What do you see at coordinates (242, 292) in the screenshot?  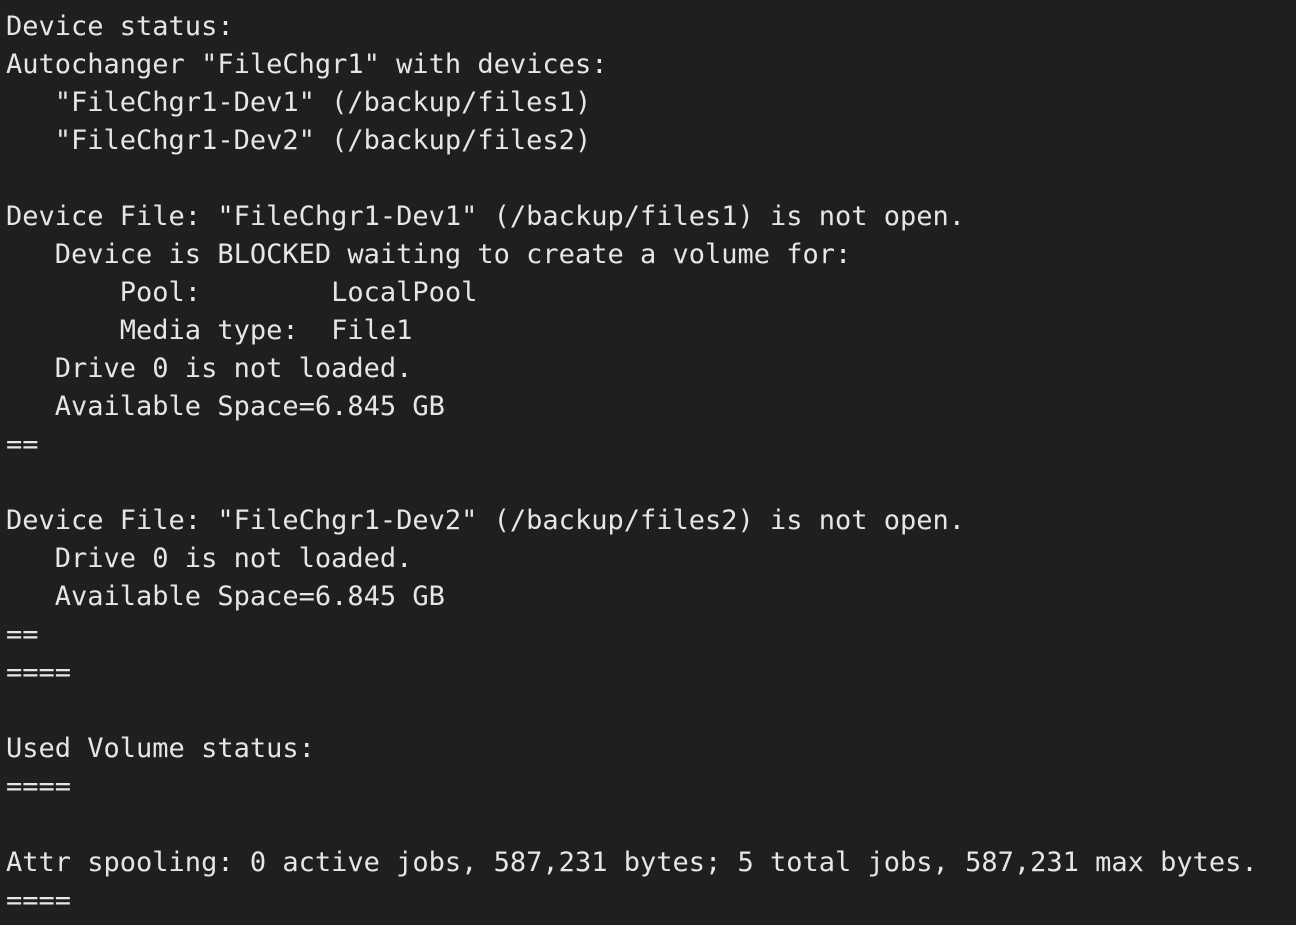 I see `terminal-line: Pool: LocalPool` at bounding box center [242, 292].